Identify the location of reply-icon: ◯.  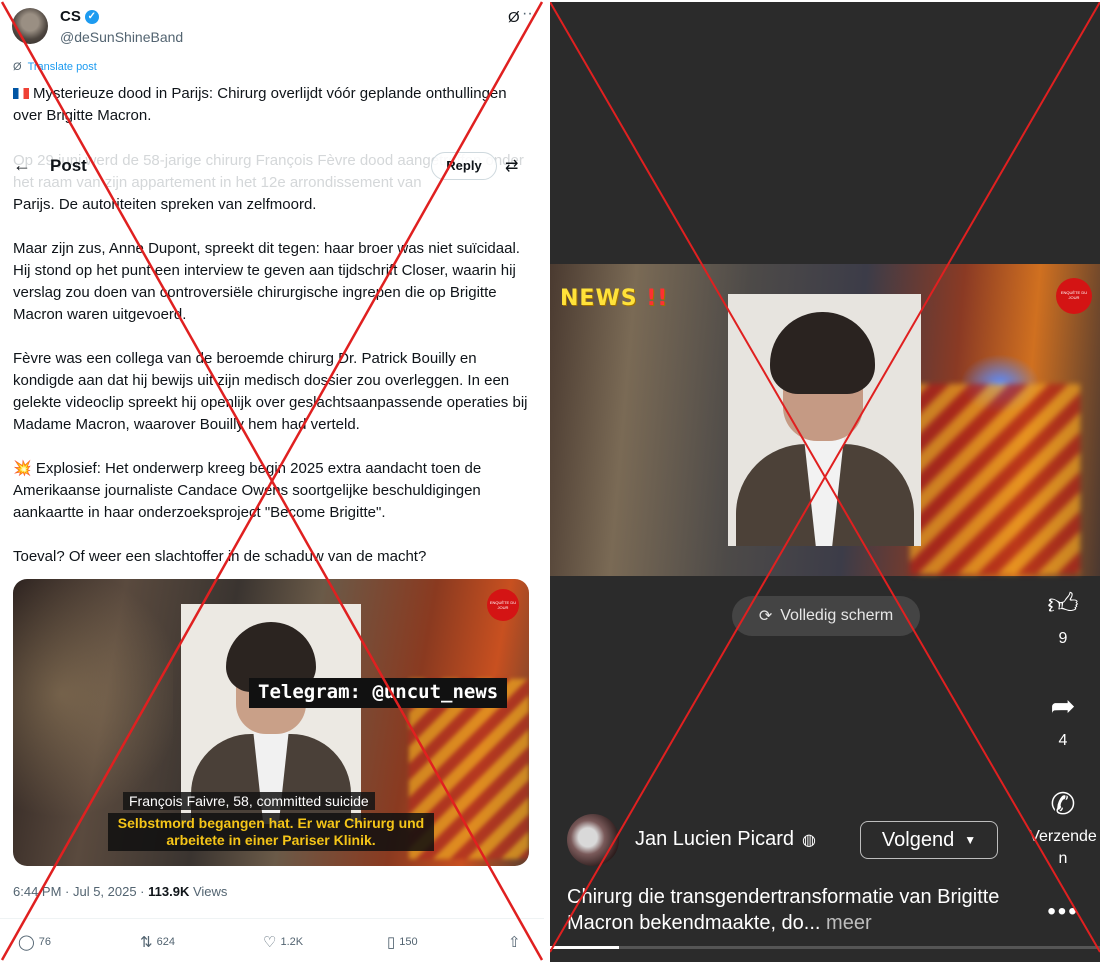
(26, 942).